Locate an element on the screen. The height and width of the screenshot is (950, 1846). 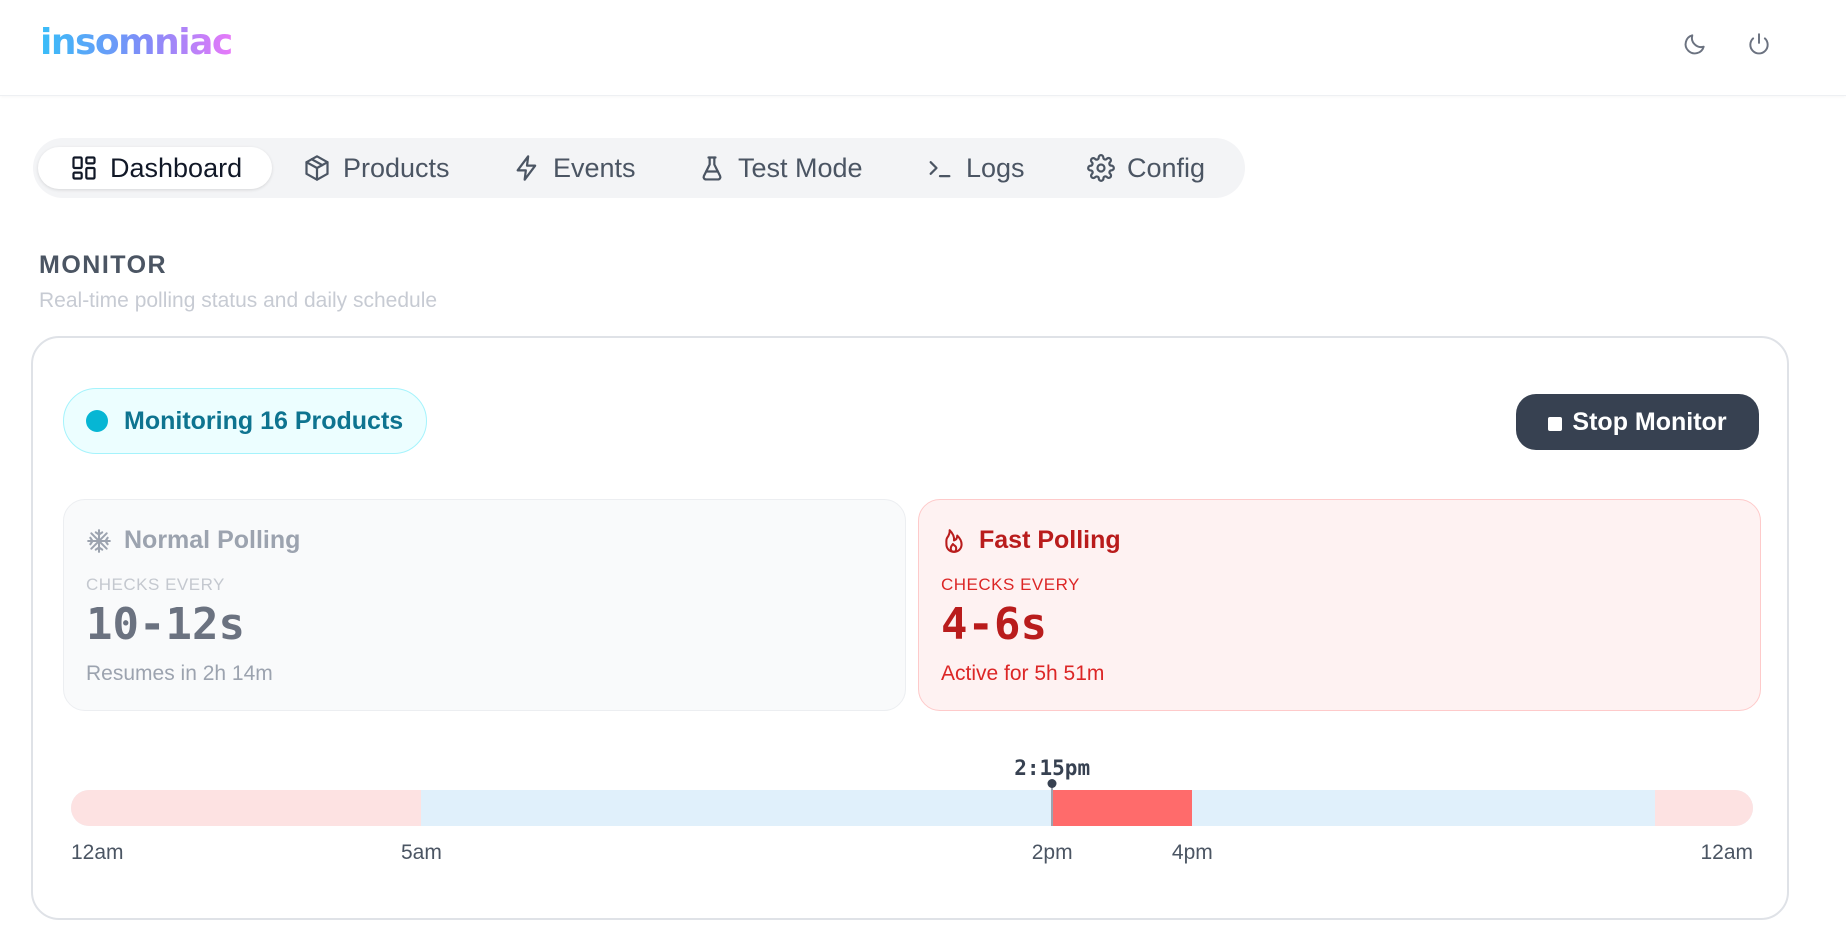
section-title: MONITOR is located at coordinates (103, 265).